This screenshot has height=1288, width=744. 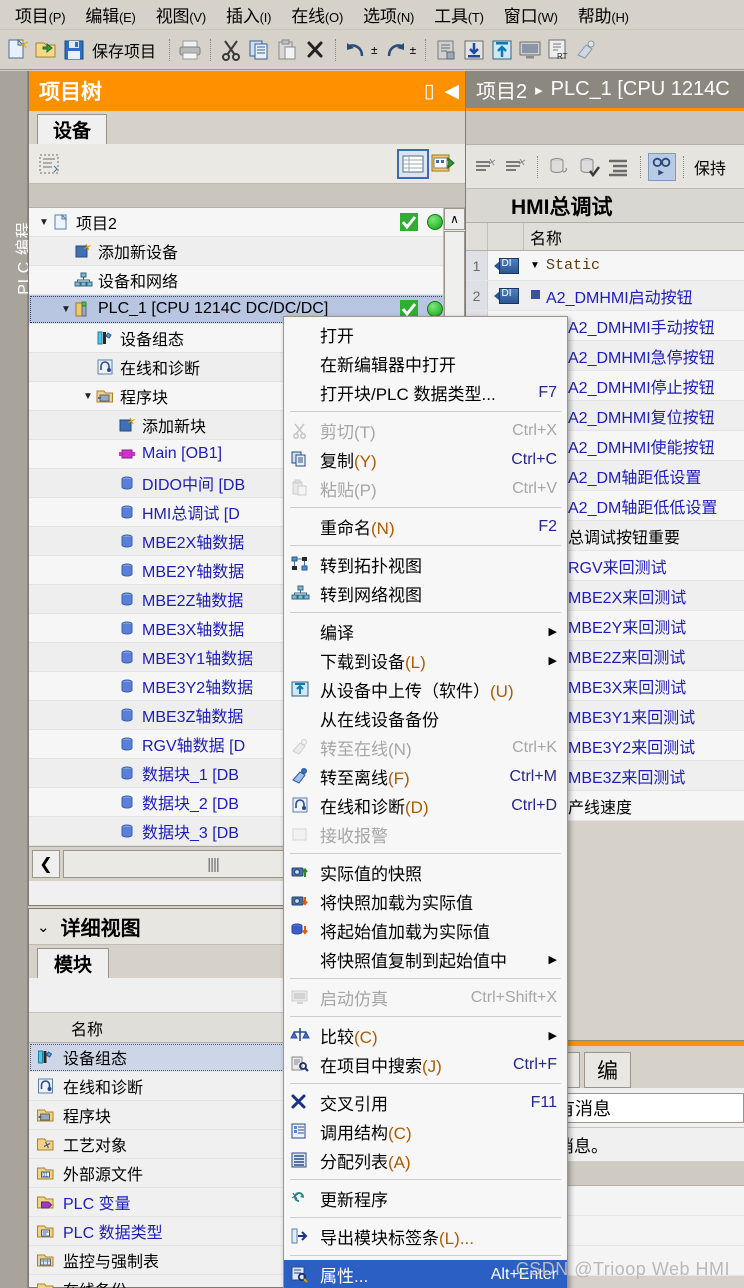 I want to click on project-tree-title: 项目树, so click(x=70, y=92).